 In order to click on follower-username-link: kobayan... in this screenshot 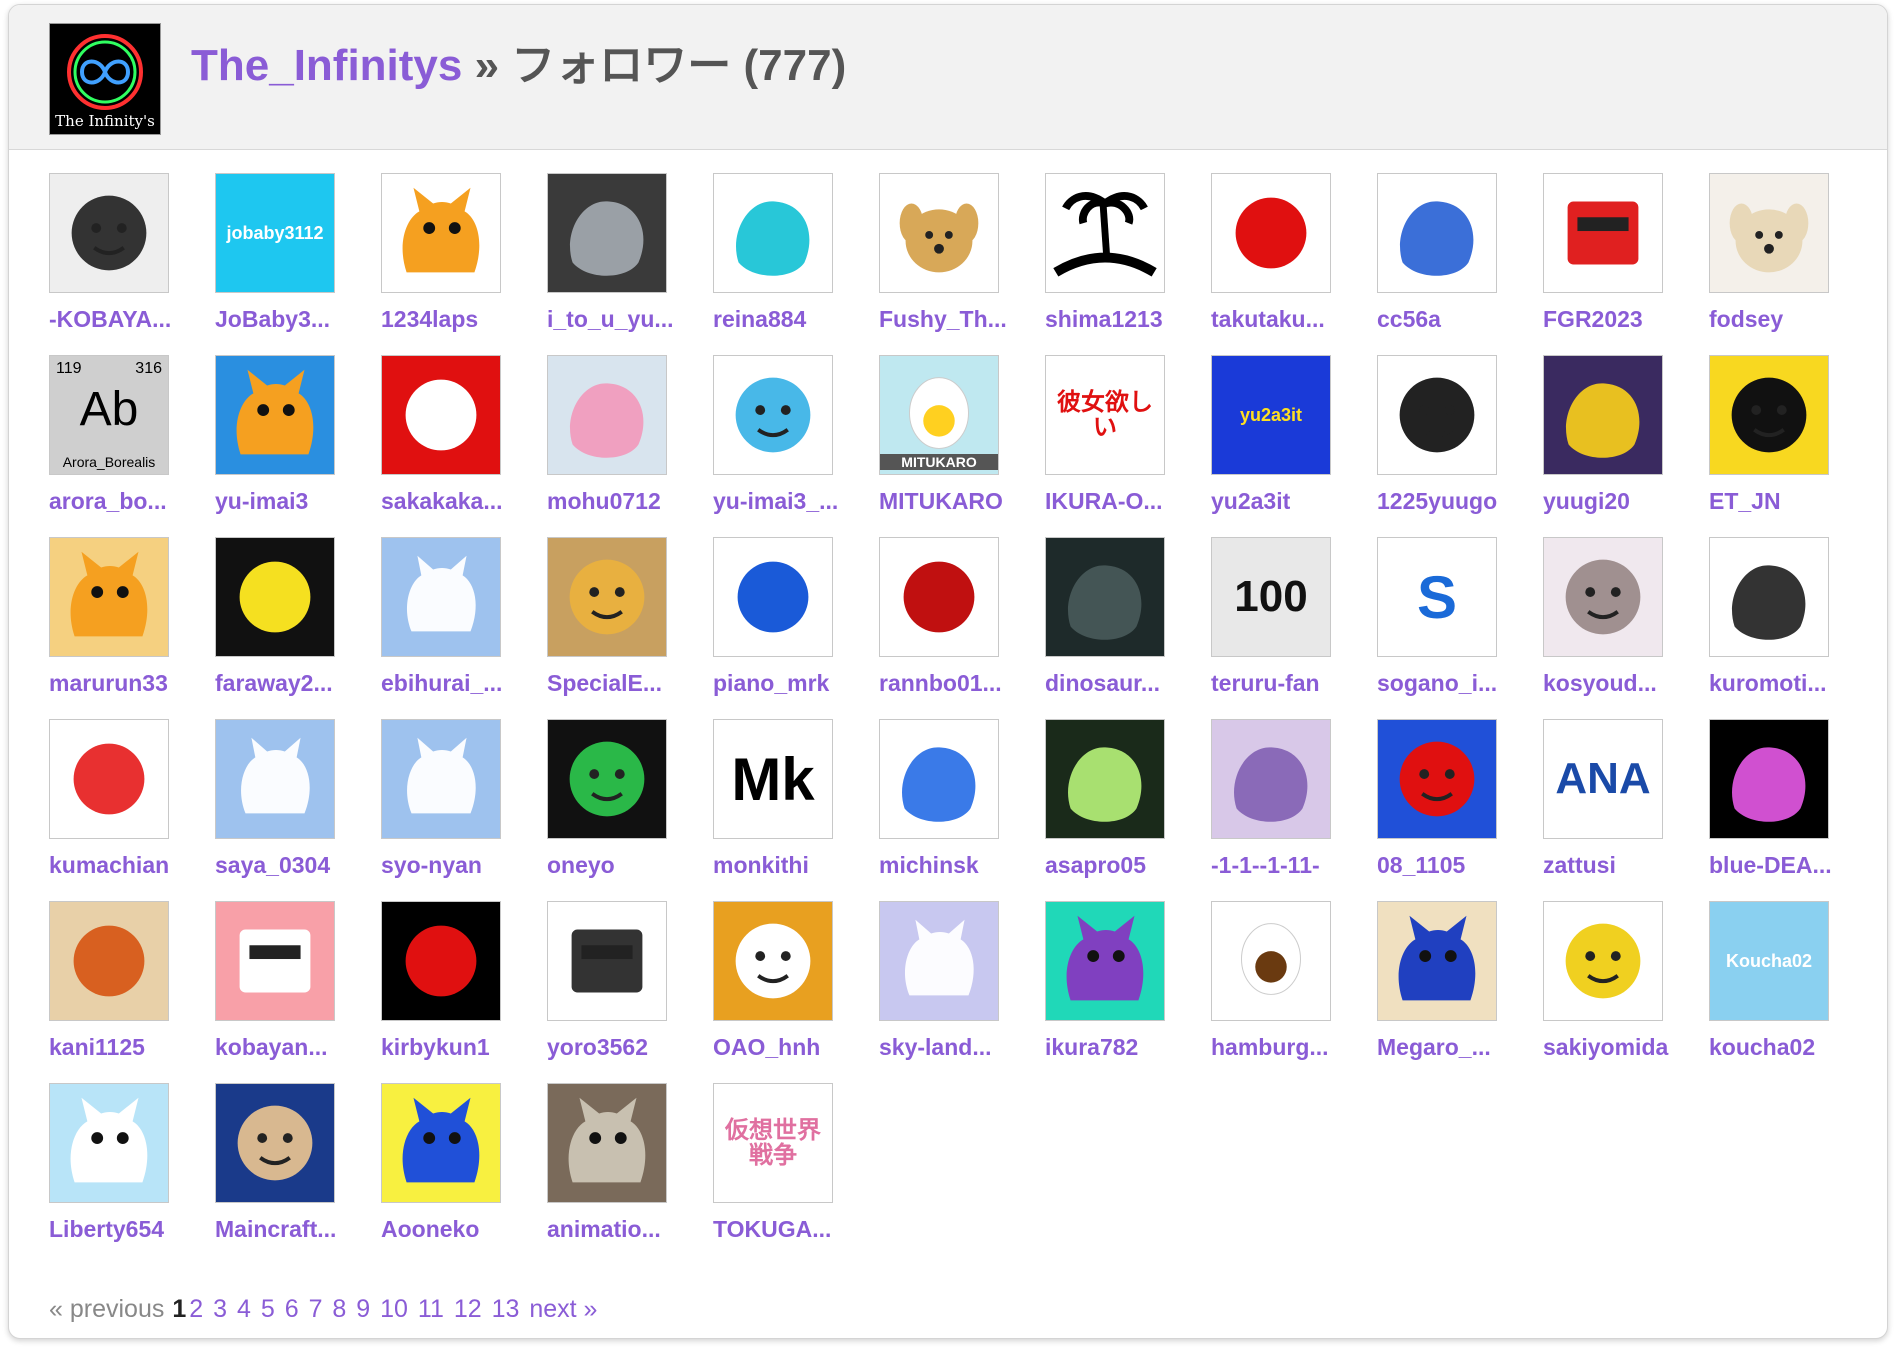, I will do `click(295, 1047)`.